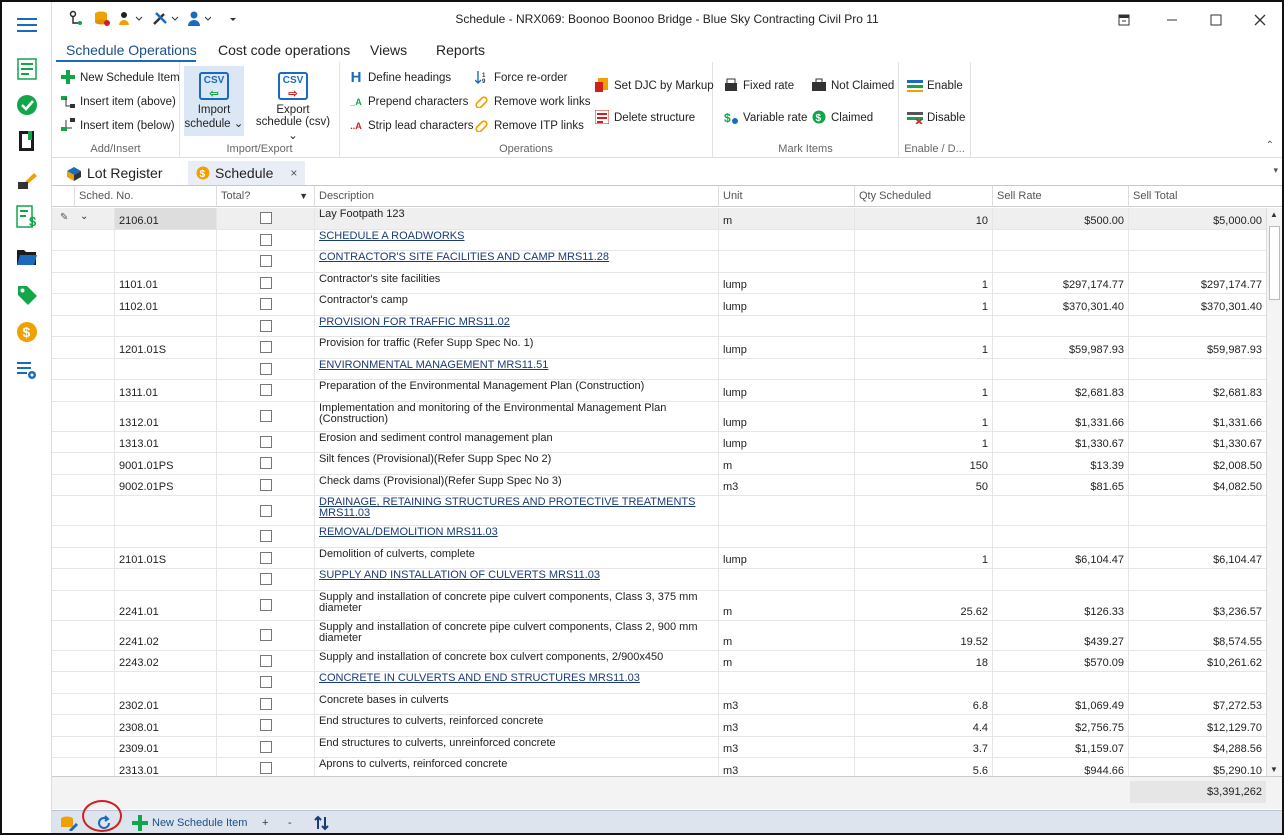 The image size is (1284, 835). I want to click on cell-sell-total: $10,261.62, so click(1196, 660).